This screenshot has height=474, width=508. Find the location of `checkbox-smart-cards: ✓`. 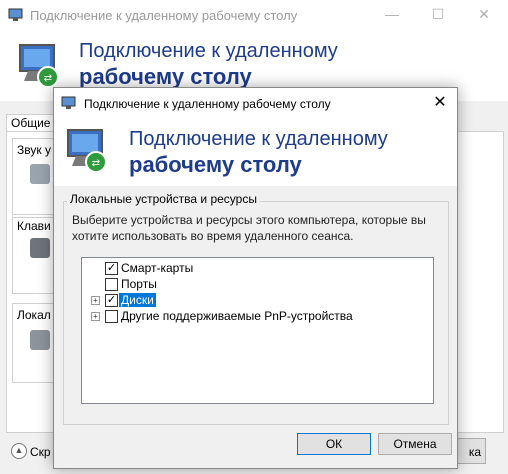

checkbox-smart-cards: ✓ is located at coordinates (111, 268).